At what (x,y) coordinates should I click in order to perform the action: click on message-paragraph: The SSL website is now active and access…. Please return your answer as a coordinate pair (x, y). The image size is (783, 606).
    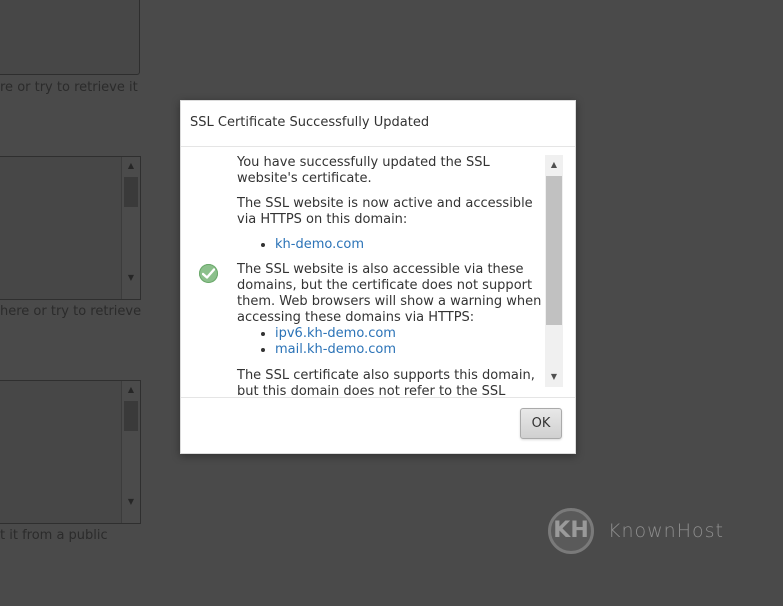
    Looking at the image, I should click on (385, 211).